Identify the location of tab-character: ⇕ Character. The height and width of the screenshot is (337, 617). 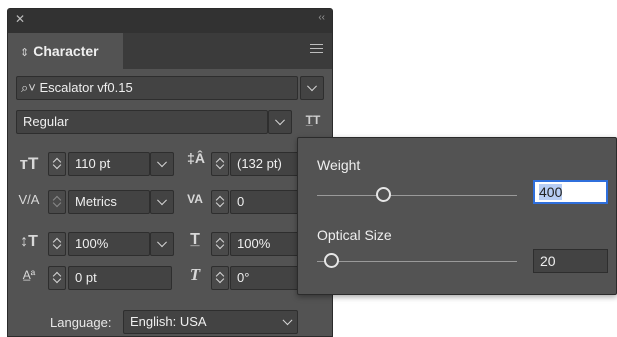
(65, 51).